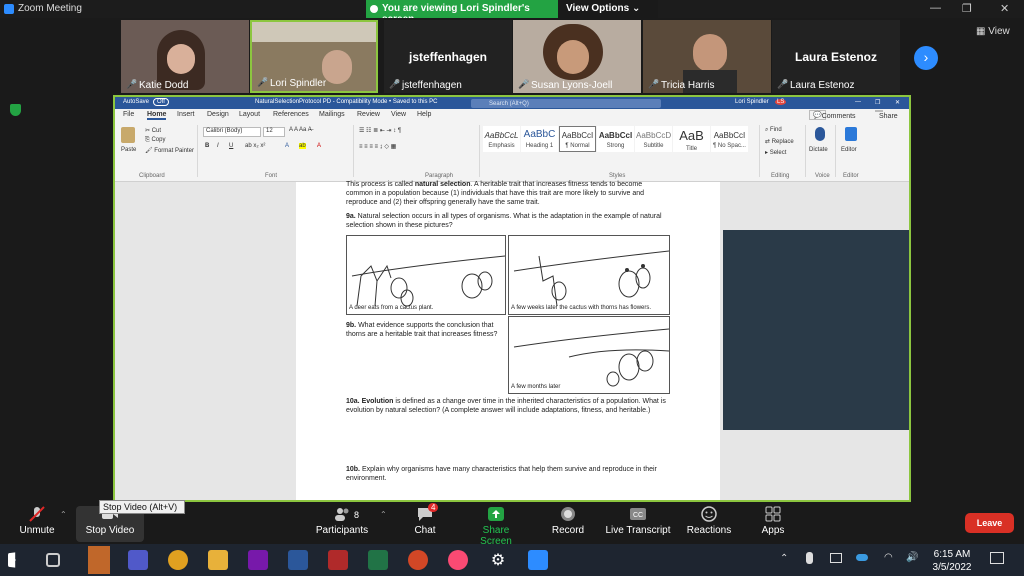 This screenshot has height=576, width=1024. I want to click on tab-mailings: Mailings, so click(332, 114).